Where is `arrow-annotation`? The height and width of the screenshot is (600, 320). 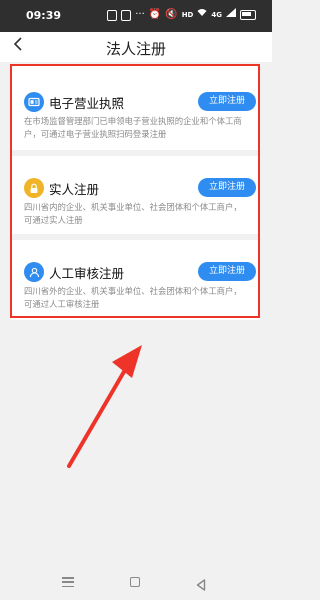
arrow-annotation is located at coordinates (104, 406).